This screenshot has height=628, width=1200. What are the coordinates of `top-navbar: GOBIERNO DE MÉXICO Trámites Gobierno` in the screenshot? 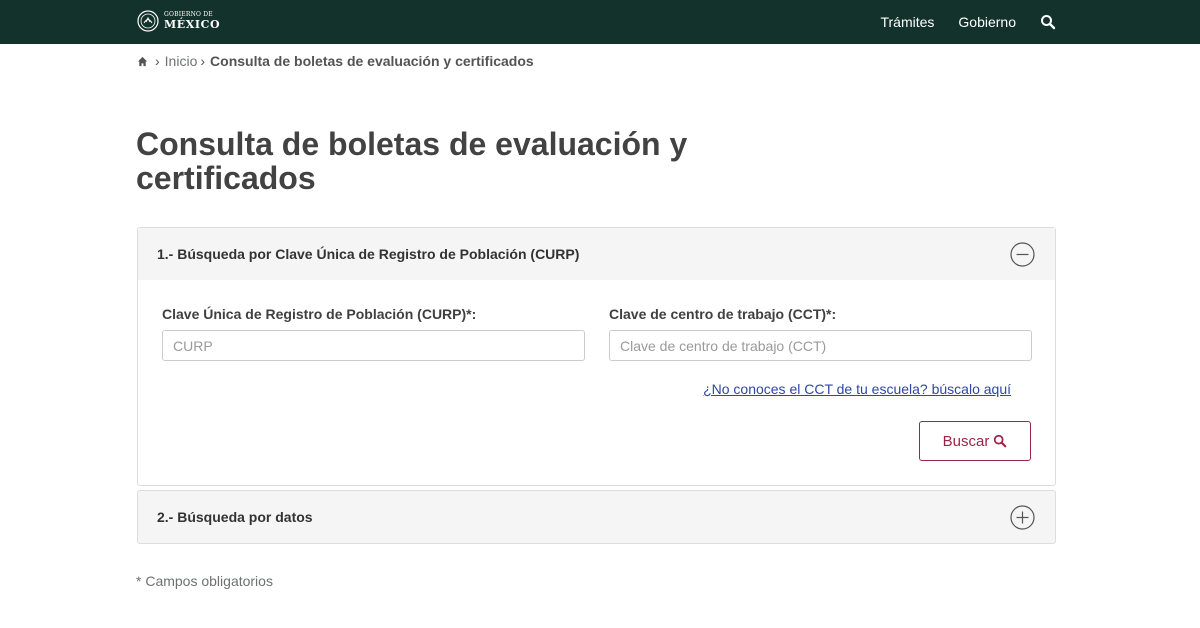 It's located at (600, 22).